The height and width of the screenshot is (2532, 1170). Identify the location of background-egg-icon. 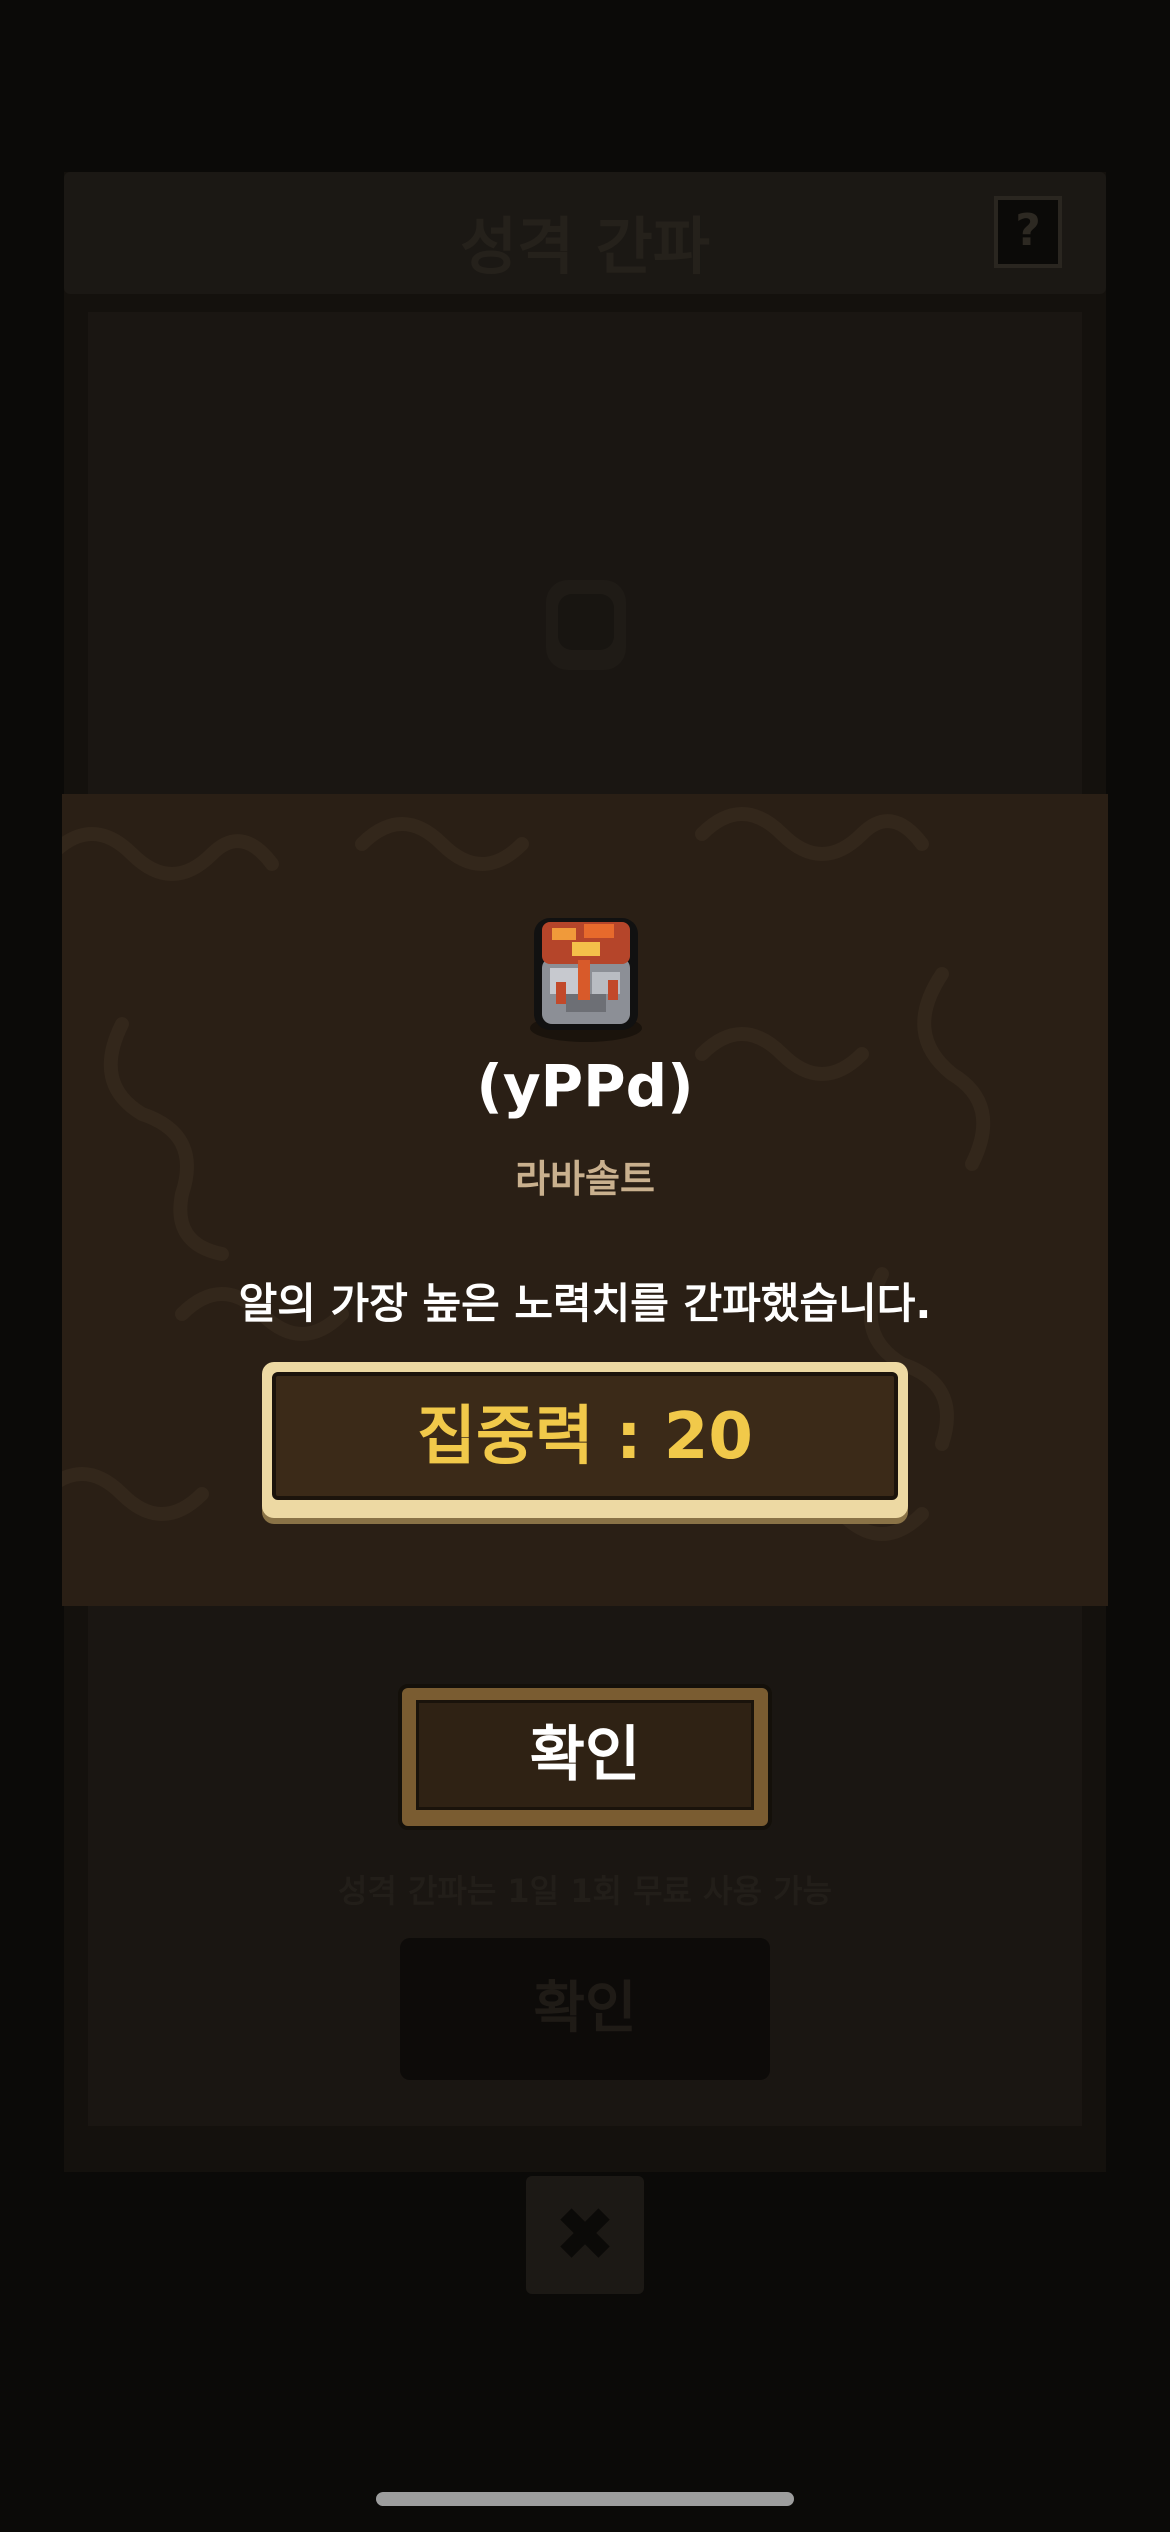
(586, 625).